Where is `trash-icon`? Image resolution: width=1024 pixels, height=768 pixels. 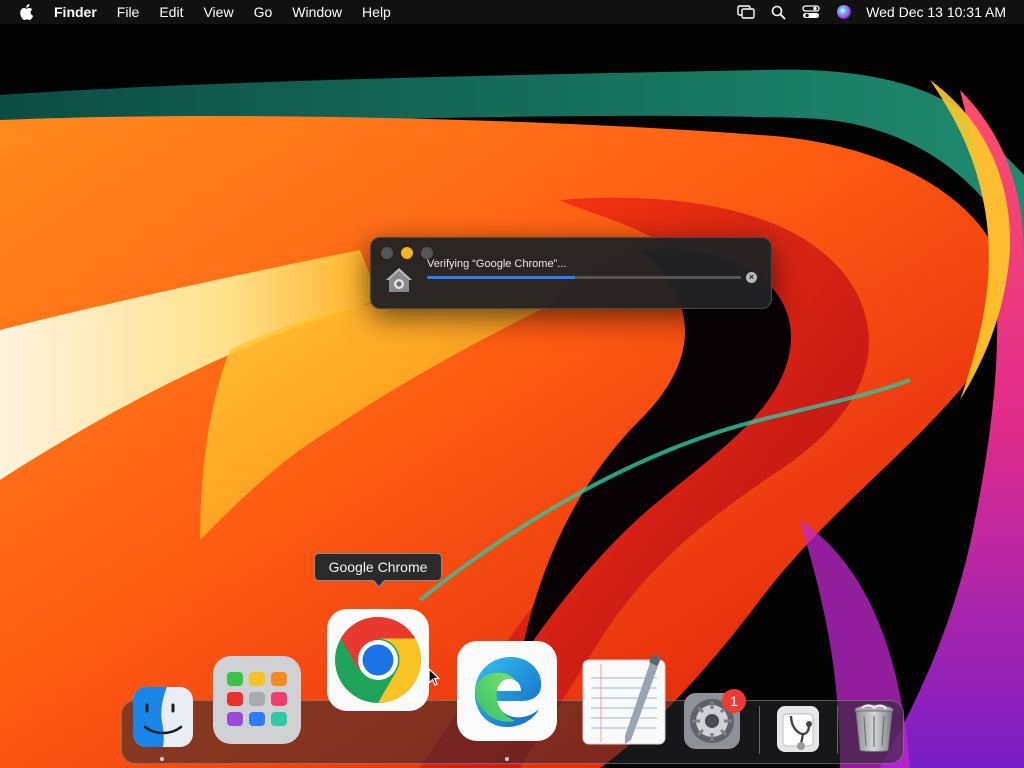
trash-icon is located at coordinates (874, 728).